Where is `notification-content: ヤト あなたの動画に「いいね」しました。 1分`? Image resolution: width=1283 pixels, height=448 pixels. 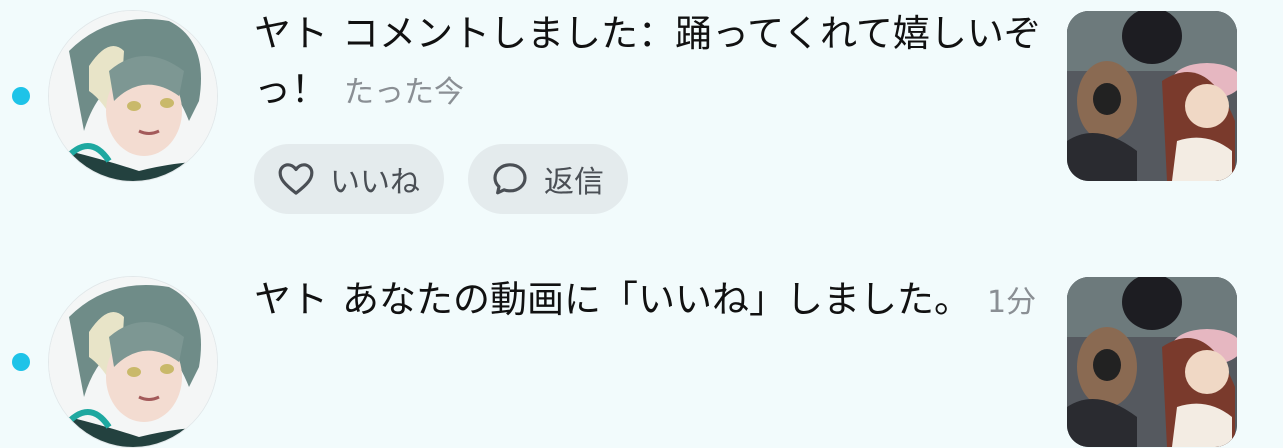
notification-content: ヤト あなたの動画に「いいね」しました。 1分 is located at coordinates (649, 301).